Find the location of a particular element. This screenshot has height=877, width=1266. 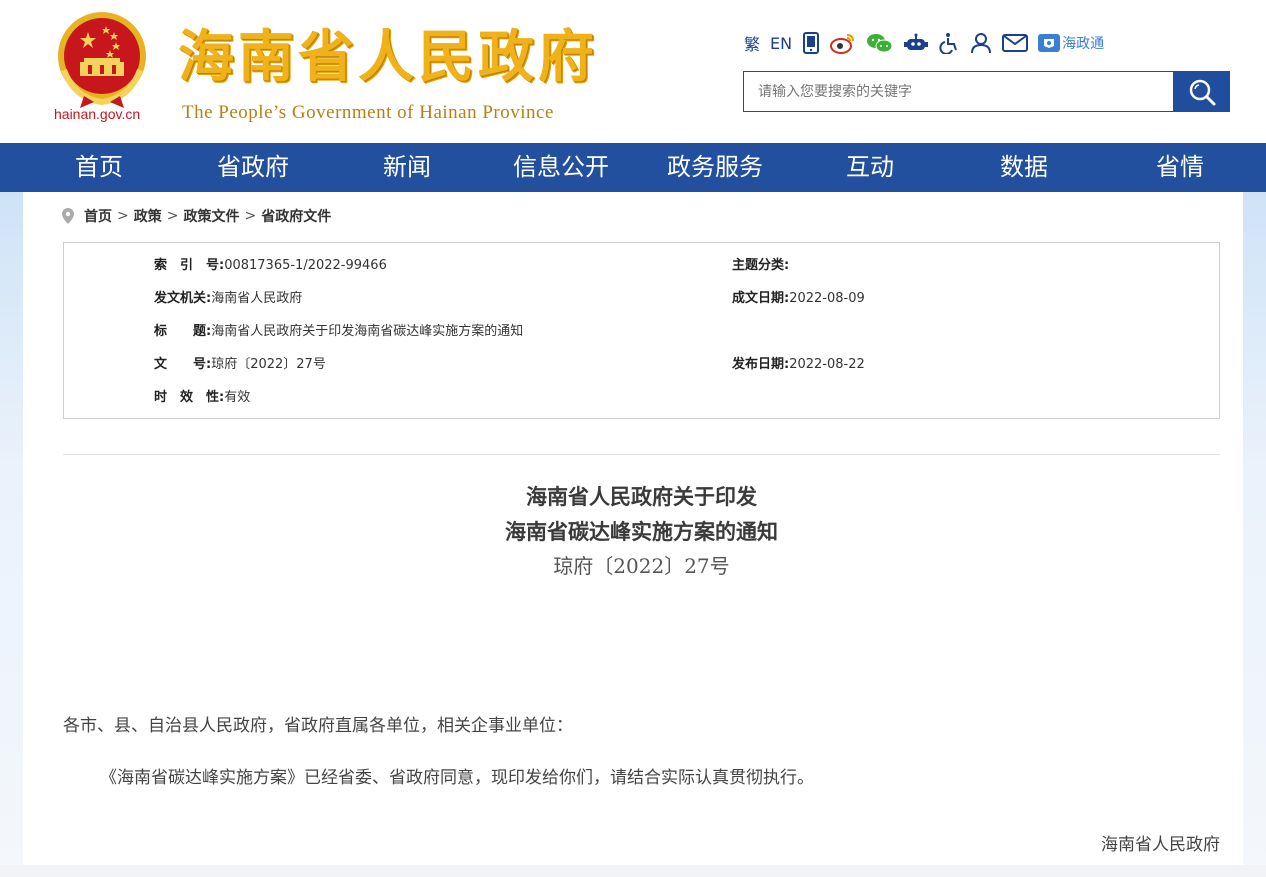

nav-item-data: 数据 is located at coordinates (1024, 167).